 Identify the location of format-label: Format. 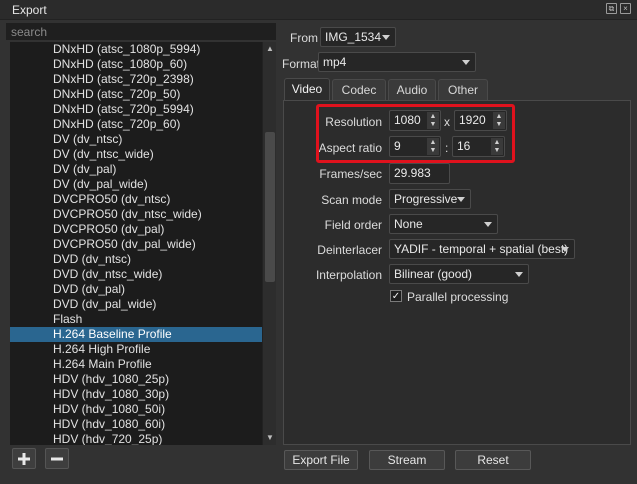
(301, 64).